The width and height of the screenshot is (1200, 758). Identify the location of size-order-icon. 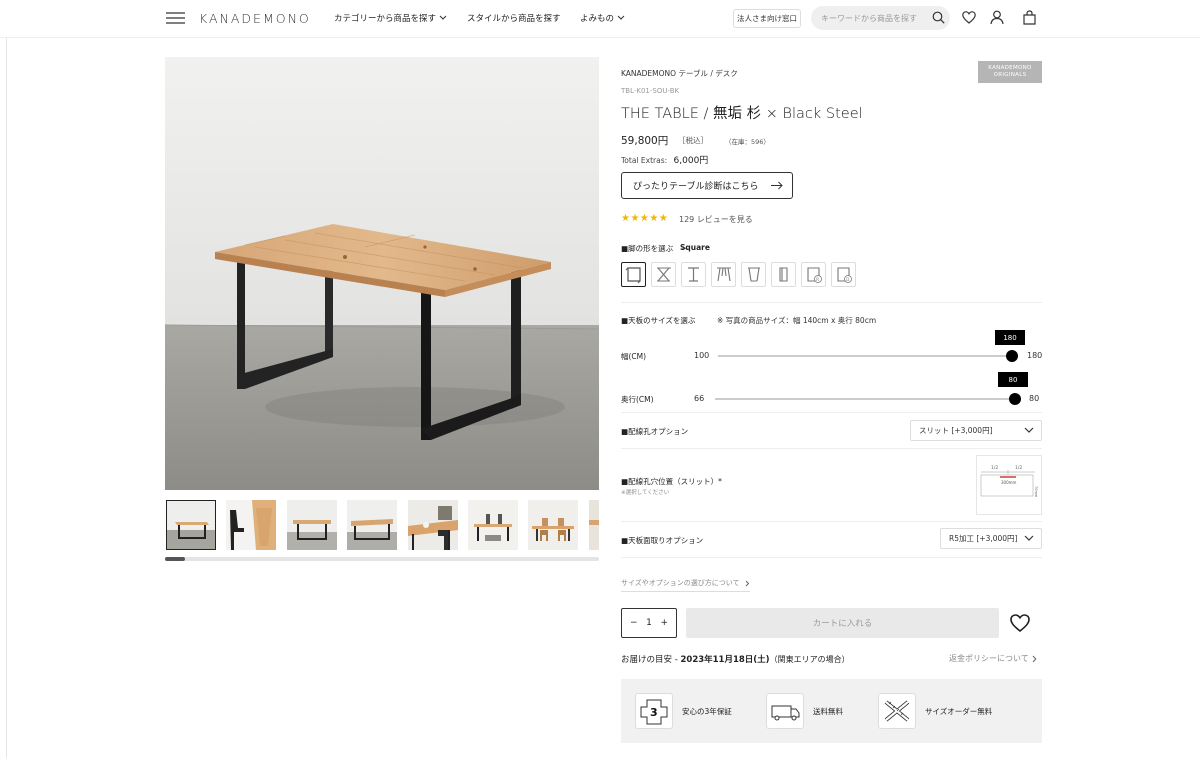
(897, 711).